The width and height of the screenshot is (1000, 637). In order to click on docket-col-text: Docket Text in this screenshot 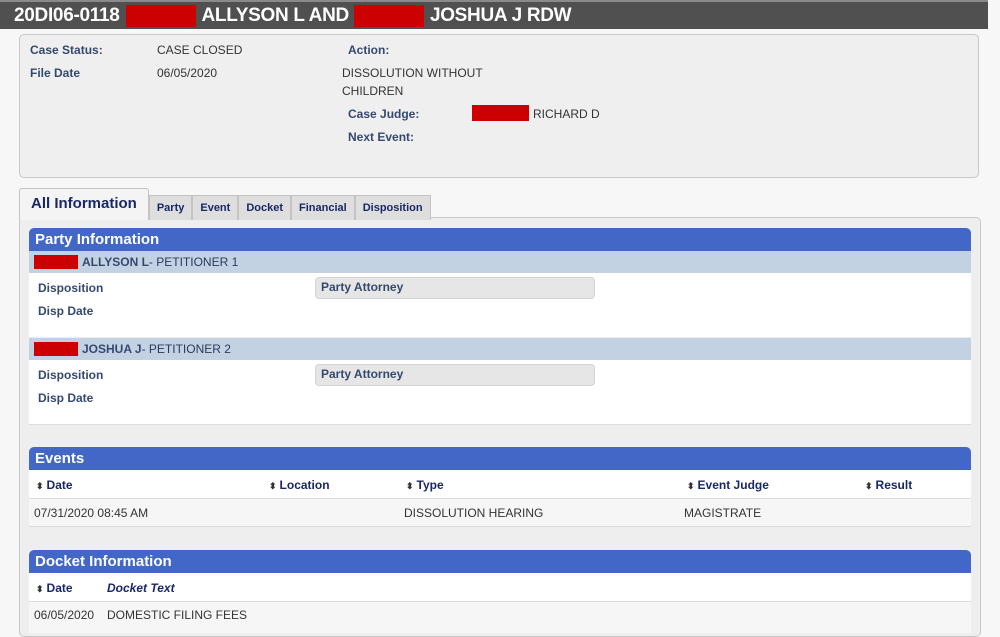, I will do `click(141, 588)`.